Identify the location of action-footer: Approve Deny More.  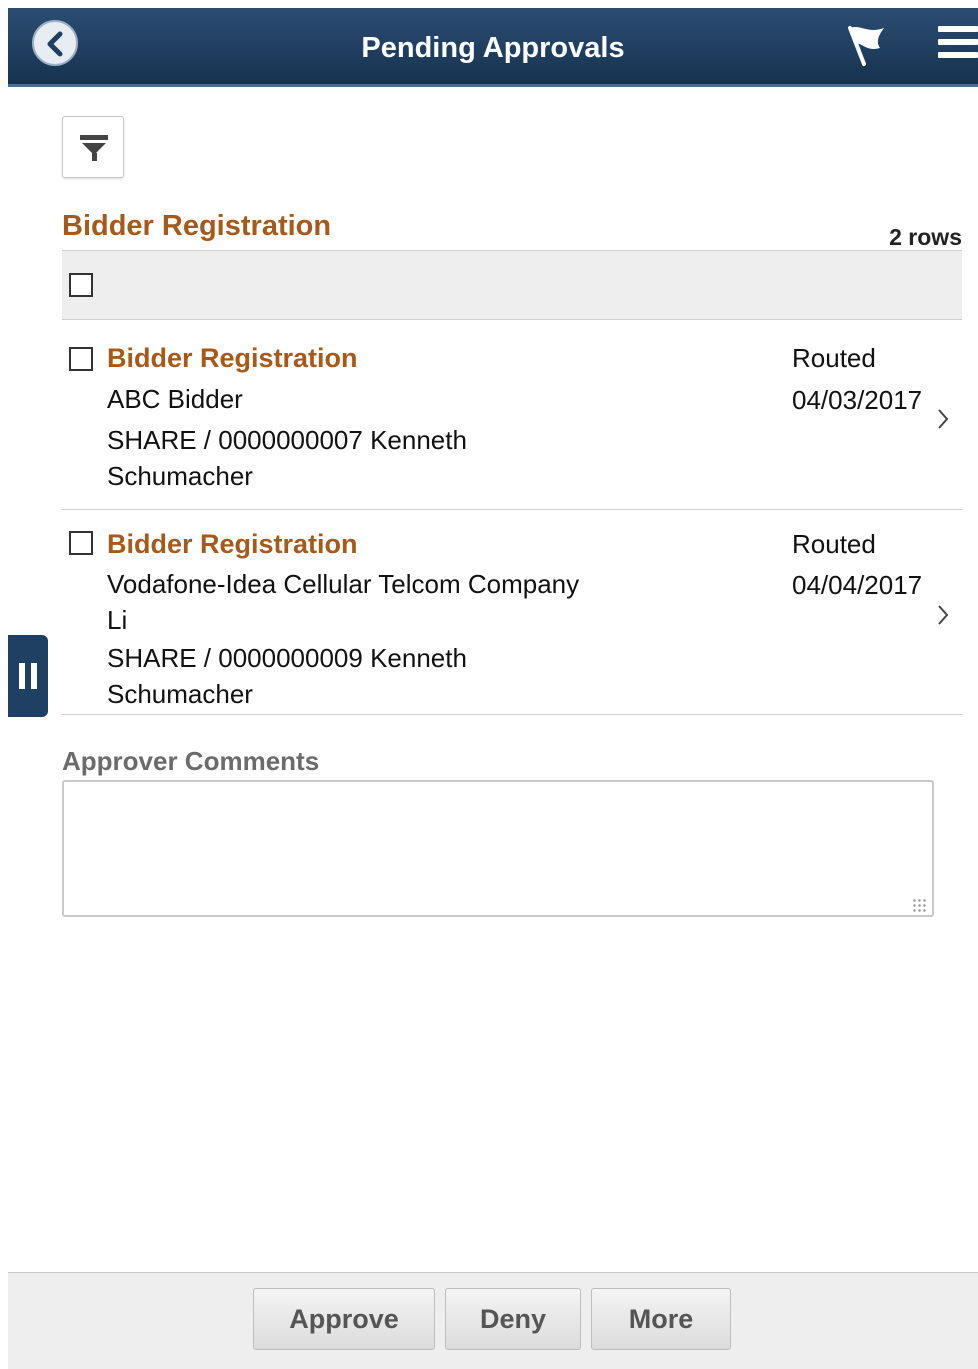
(493, 1320).